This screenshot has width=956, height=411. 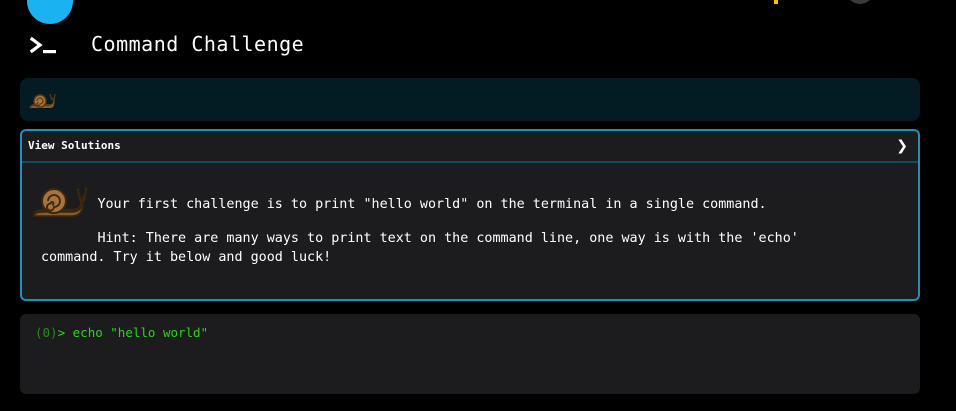 What do you see at coordinates (74, 145) in the screenshot?
I see `view-solutions-label: View Solutions` at bounding box center [74, 145].